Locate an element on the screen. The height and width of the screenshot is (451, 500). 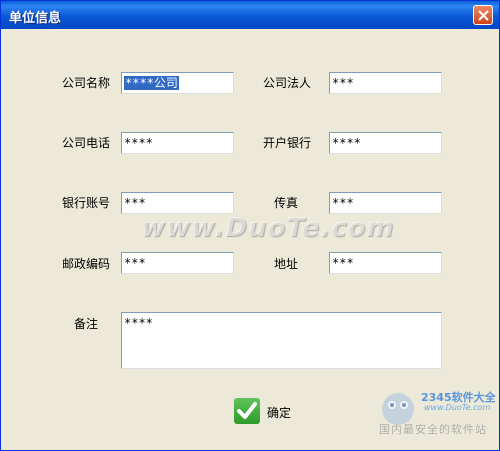
title-bar: 单位信息 is located at coordinates (250, 15).